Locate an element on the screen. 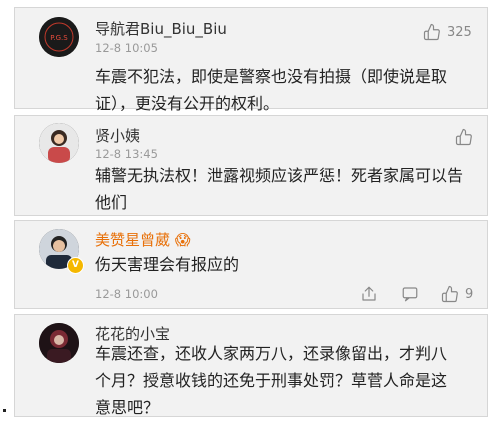  comment-text: 车震不犯法，即使是警察也没有拍摄（即使说是取 证），更没有公开的权利。 is located at coordinates (271, 90).